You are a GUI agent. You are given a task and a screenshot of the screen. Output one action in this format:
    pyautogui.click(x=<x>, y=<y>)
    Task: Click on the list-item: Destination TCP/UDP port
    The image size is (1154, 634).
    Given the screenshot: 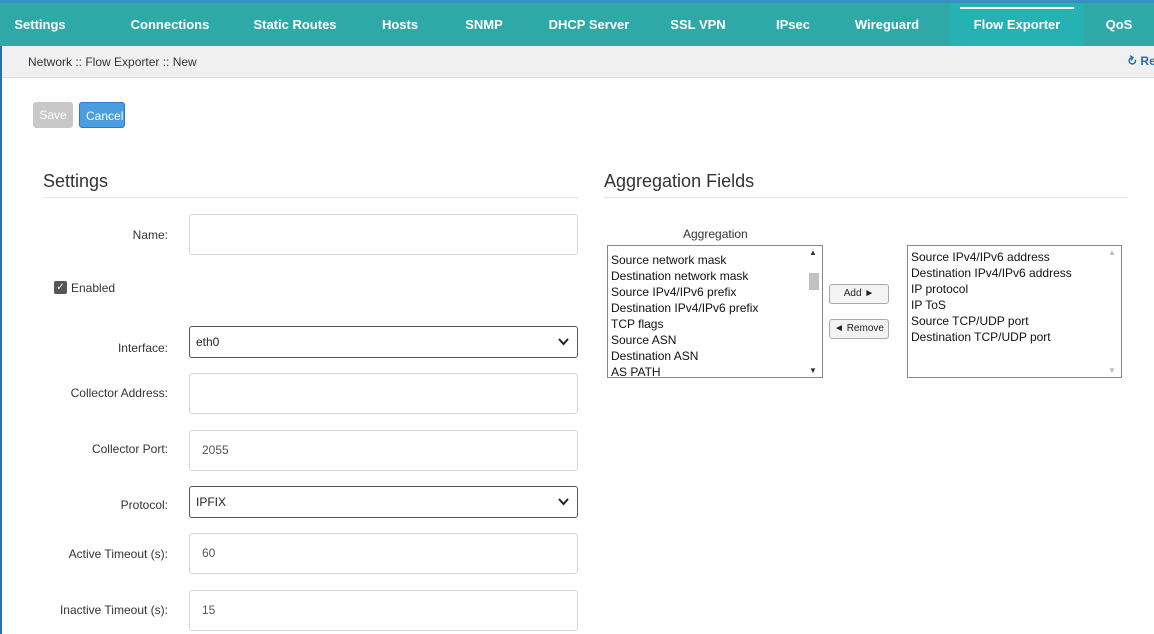 What is the action you would take?
    pyautogui.click(x=1014, y=337)
    